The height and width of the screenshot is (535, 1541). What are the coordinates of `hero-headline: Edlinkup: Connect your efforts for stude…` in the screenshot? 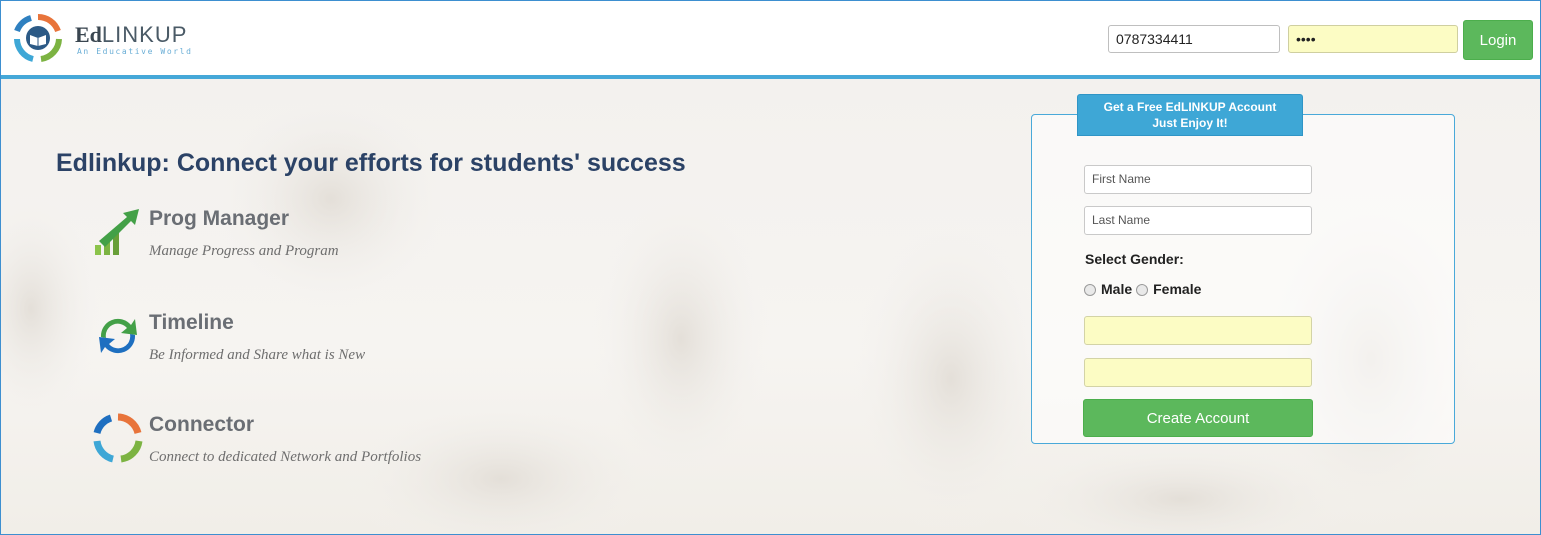 It's located at (371, 163).